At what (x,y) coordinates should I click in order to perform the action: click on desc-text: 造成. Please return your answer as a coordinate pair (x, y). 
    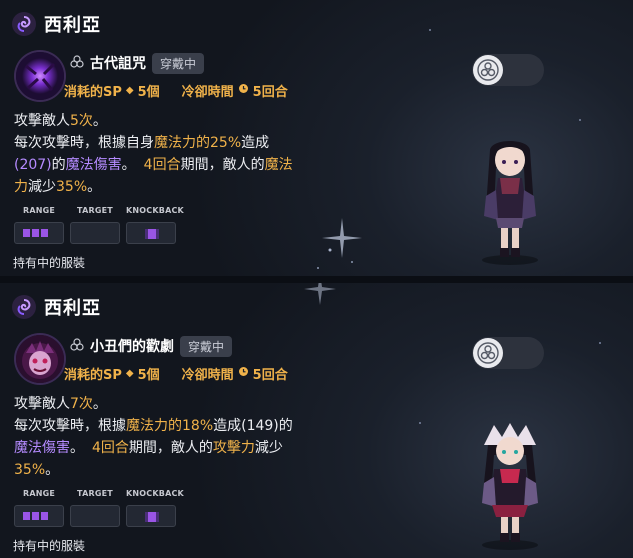
    Looking at the image, I should click on (255, 143).